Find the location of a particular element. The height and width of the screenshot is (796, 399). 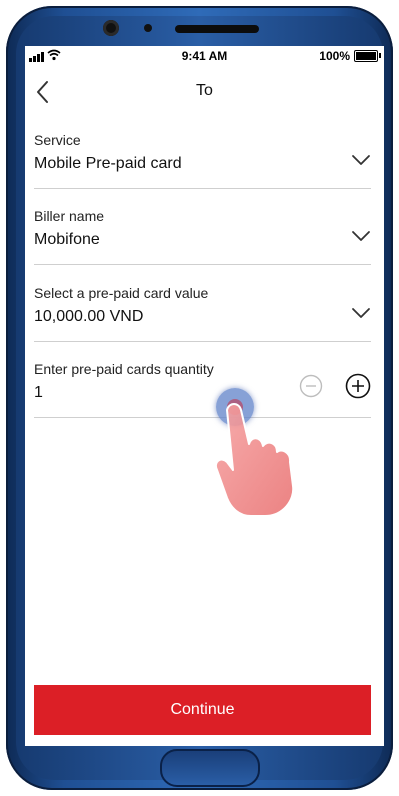

nav-bar: To is located at coordinates (204, 91).